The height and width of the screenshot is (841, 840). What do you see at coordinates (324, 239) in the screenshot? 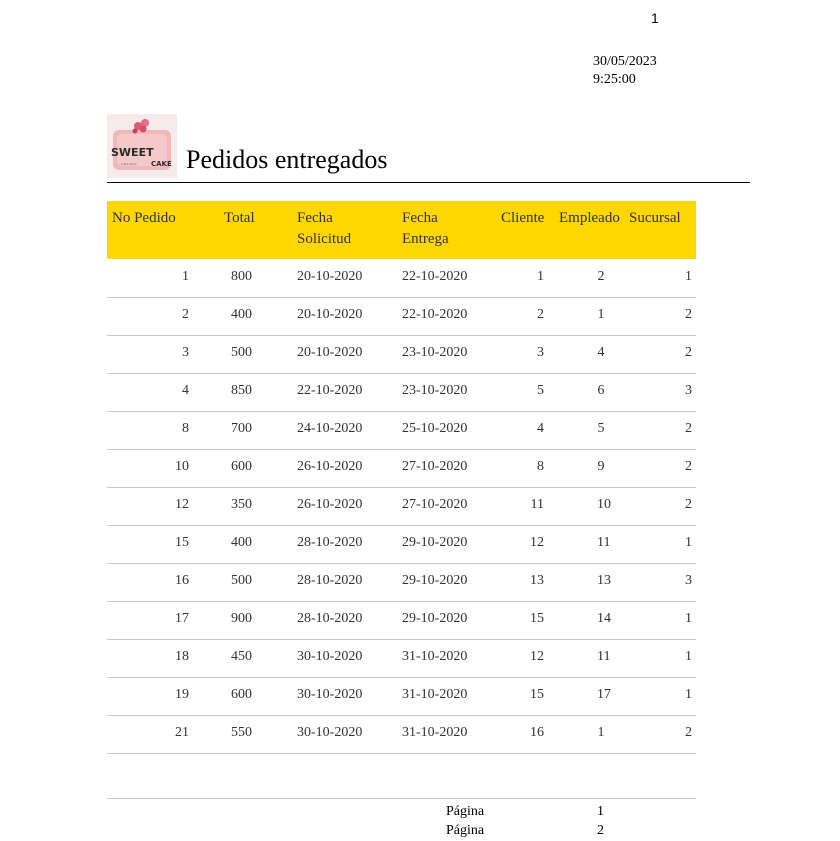
I see `col-header-fecha-solicitud-line2: Solicitud` at bounding box center [324, 239].